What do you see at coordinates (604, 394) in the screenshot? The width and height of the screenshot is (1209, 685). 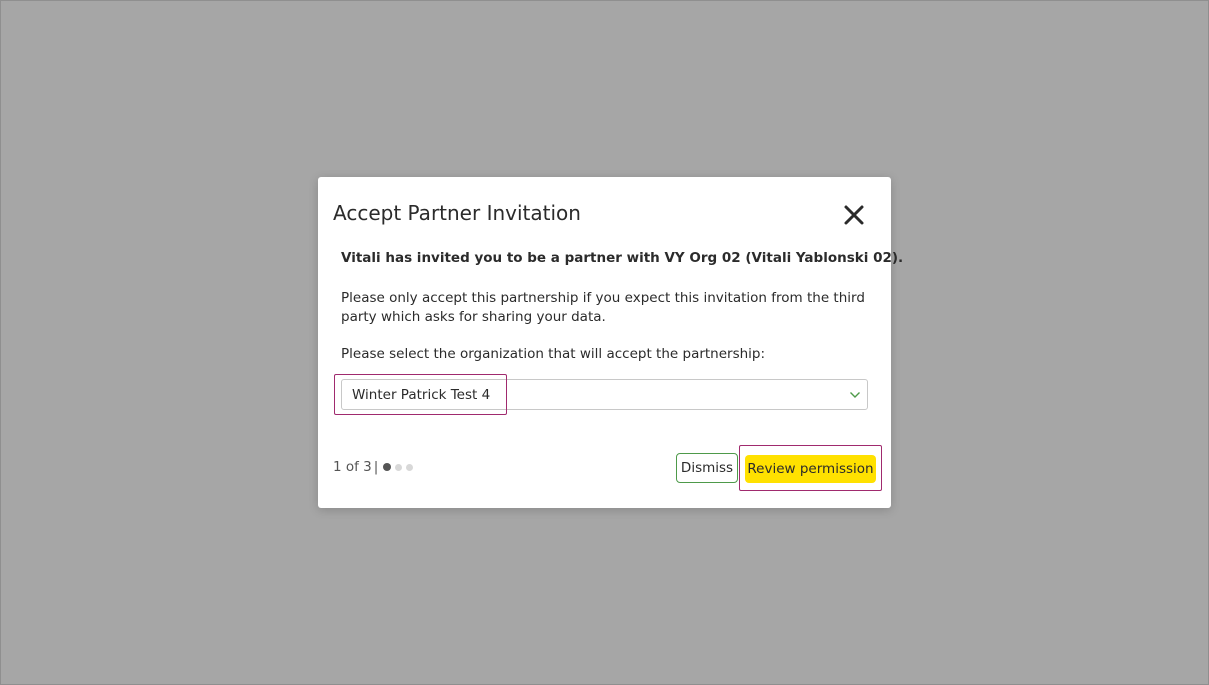 I see `organization-select: Winter Patrick Test 4` at bounding box center [604, 394].